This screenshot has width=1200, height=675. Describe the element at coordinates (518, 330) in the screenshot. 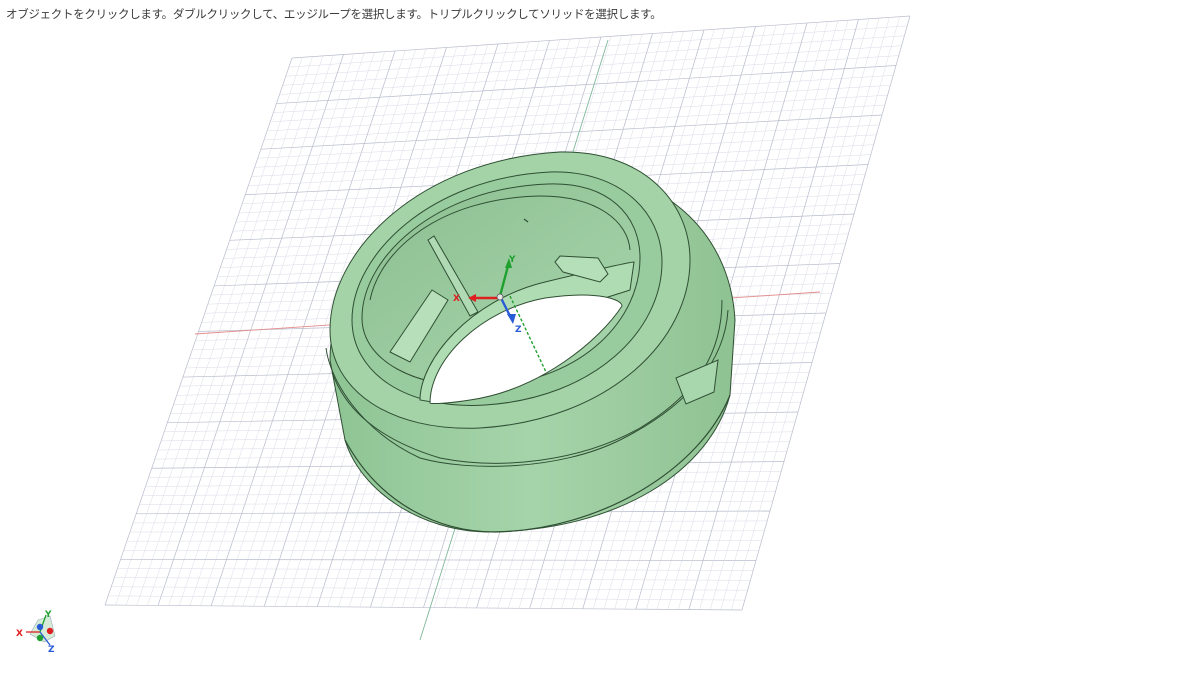

I see `gizmo-z-label: Z` at that location.